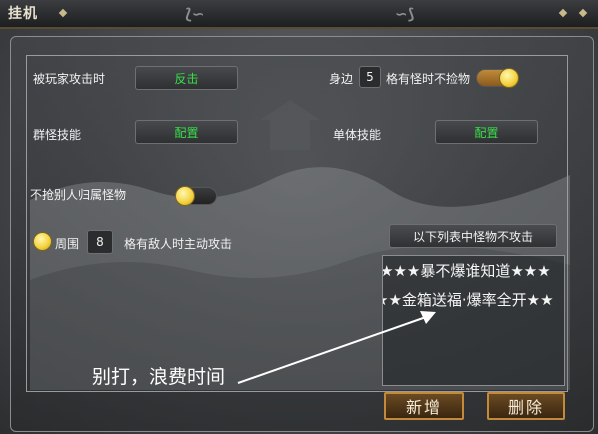 The height and width of the screenshot is (434, 598). I want to click on delete-button: 删除, so click(526, 406).